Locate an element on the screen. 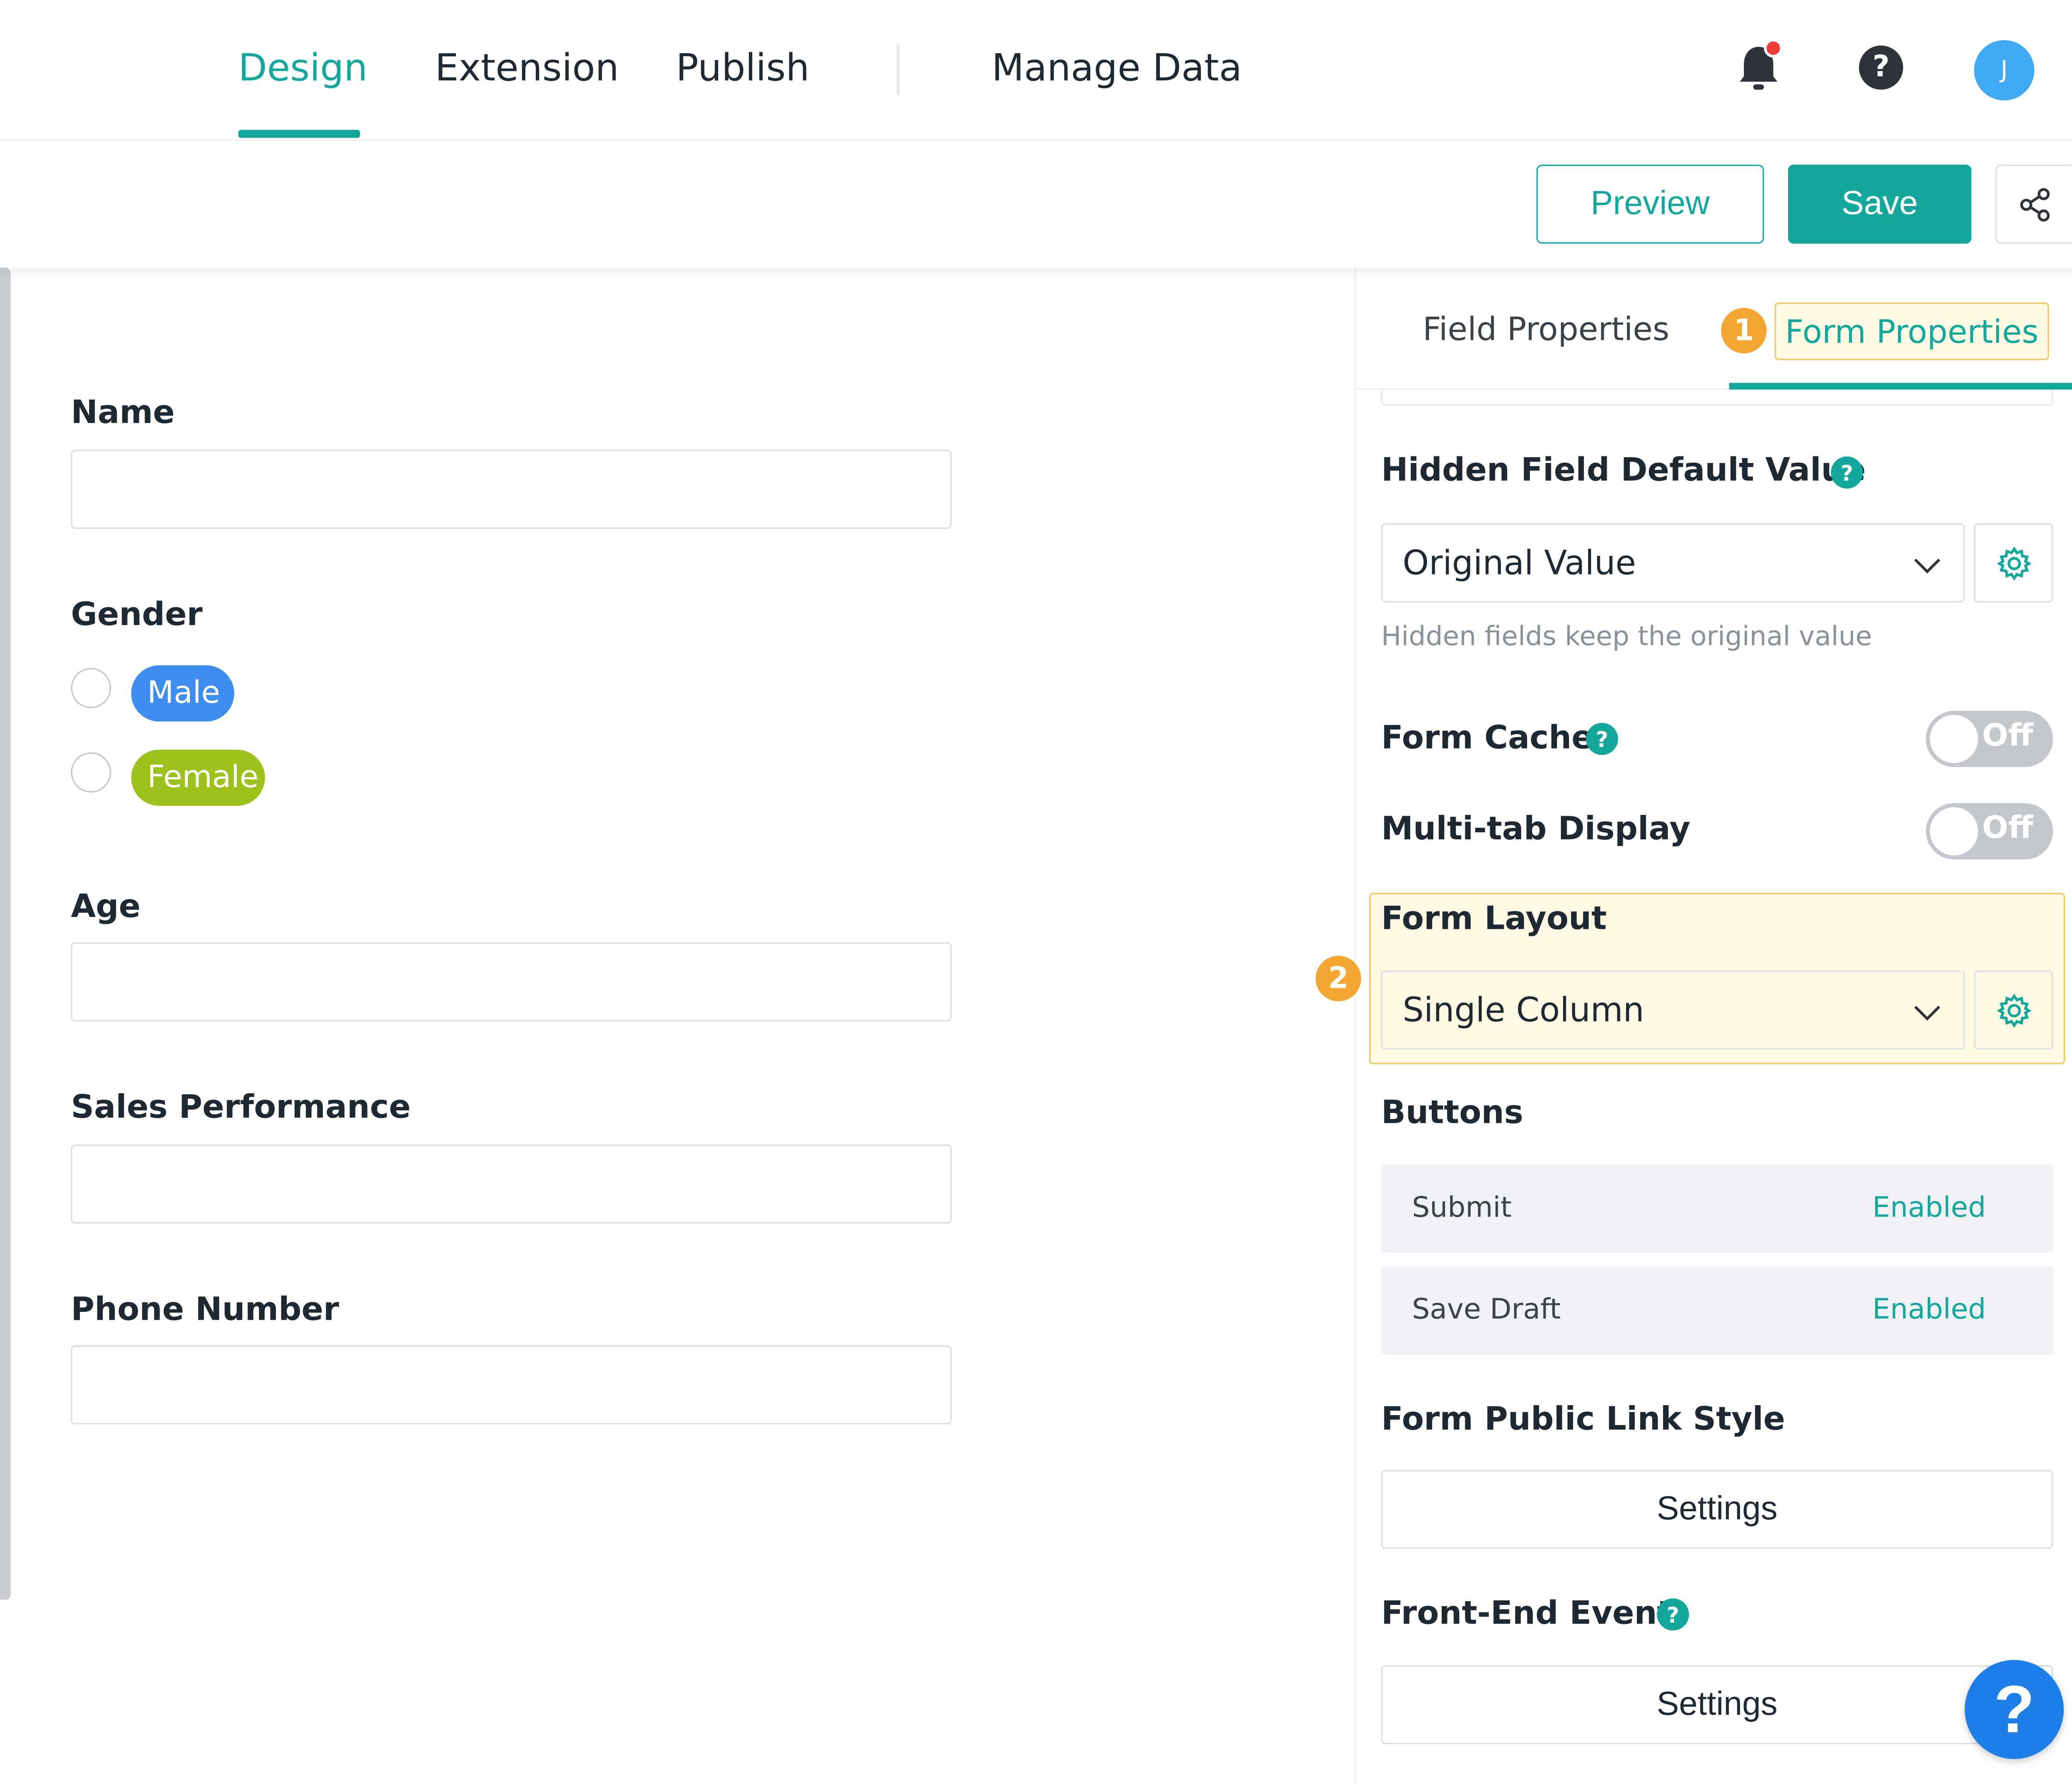  phone-number-input is located at coordinates (511, 1385).